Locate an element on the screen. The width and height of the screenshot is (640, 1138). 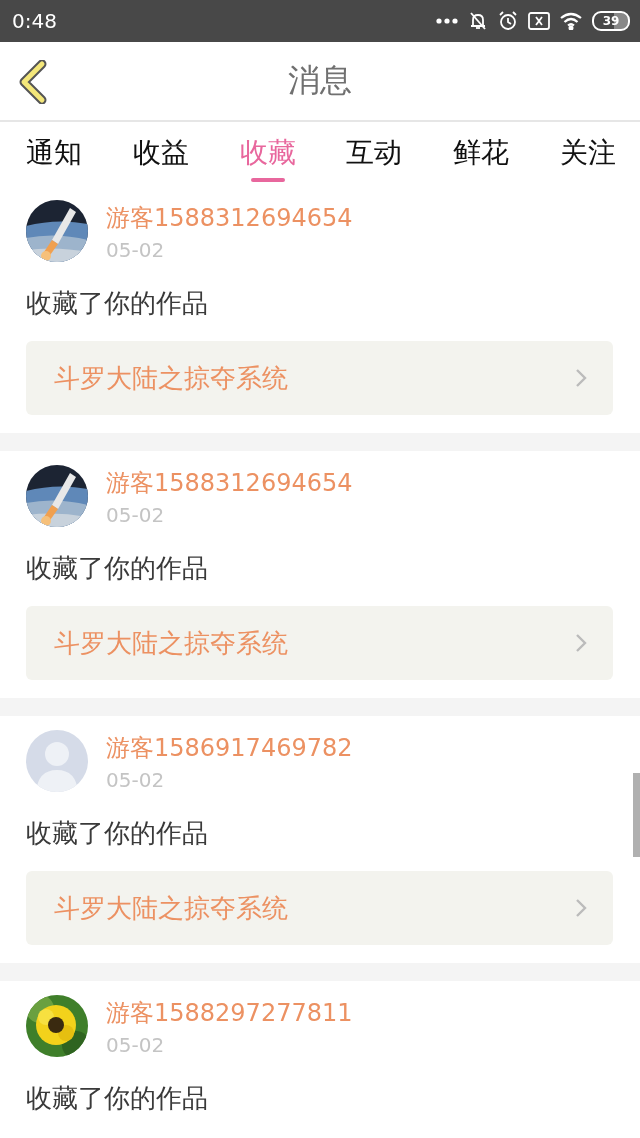
battery-indicator: 39 is located at coordinates (611, 21).